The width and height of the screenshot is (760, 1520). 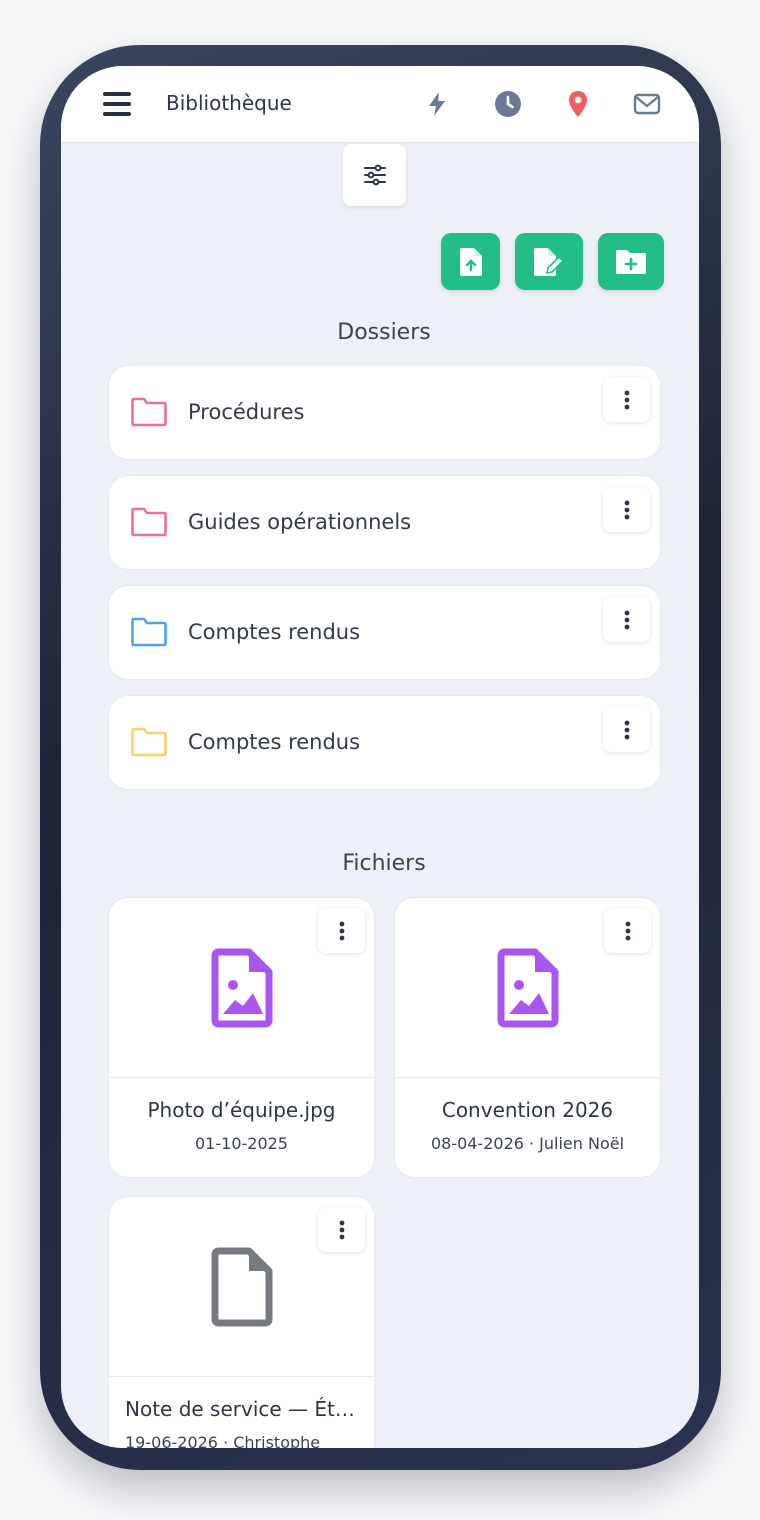 I want to click on folder-item: Guides opérationnels, so click(x=384, y=522).